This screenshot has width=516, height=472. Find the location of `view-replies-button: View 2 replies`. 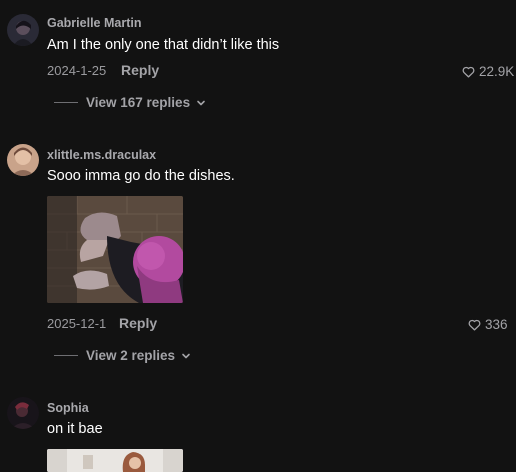

view-replies-button: View 2 replies is located at coordinates (122, 355).